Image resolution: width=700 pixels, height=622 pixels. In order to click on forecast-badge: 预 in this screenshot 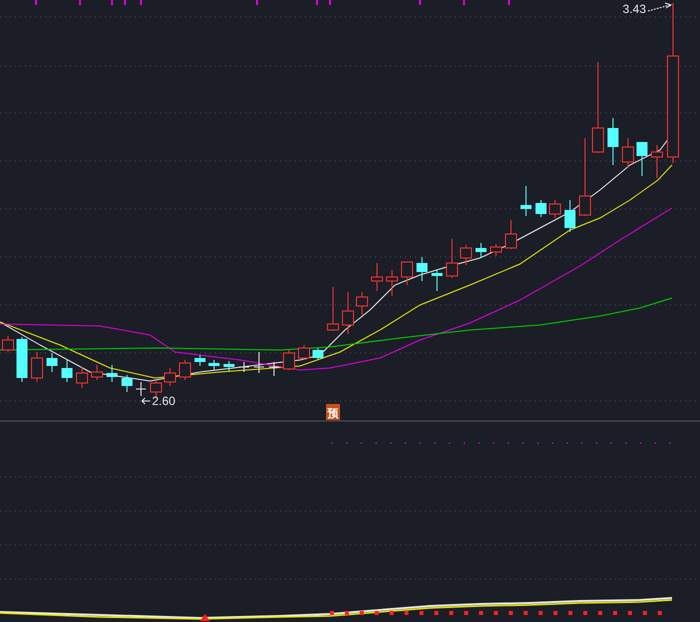, I will do `click(333, 412)`.